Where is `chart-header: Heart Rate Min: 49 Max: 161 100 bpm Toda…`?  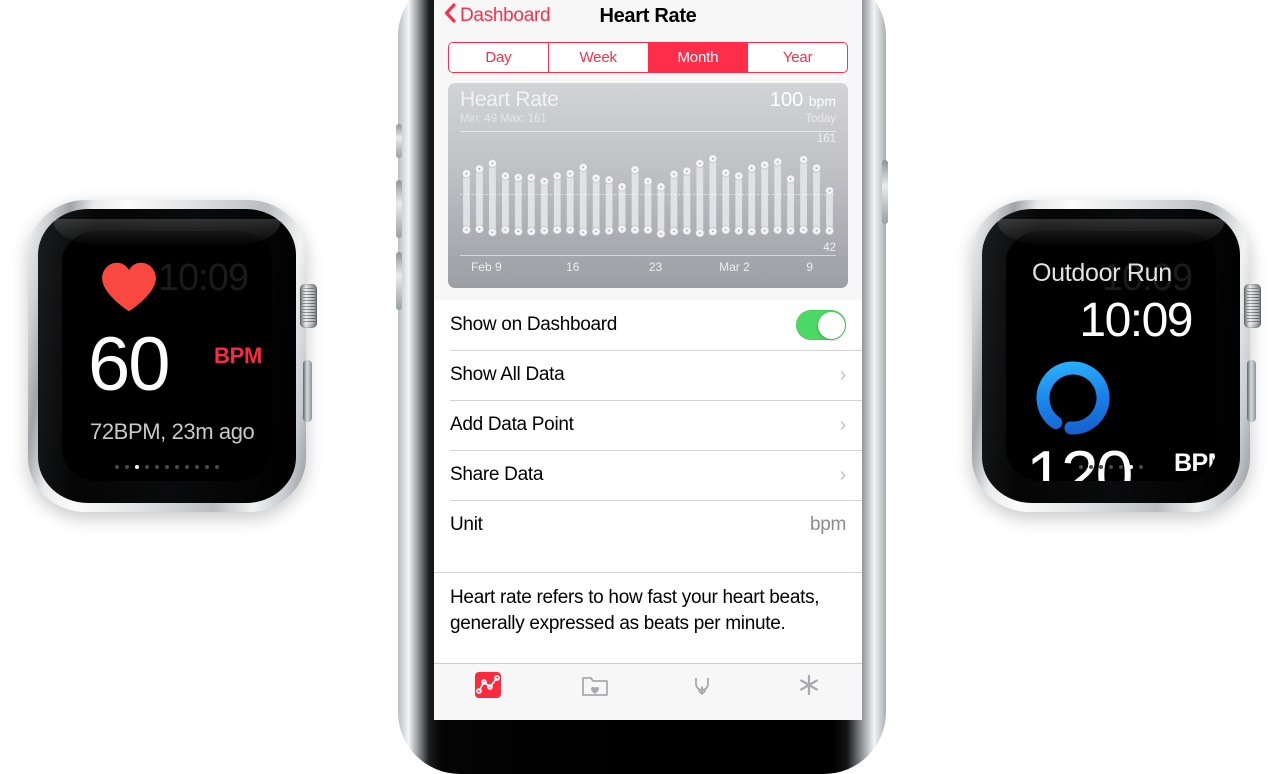
chart-header: Heart Rate Min: 49 Max: 161 100 bpm Toda… is located at coordinates (648, 107).